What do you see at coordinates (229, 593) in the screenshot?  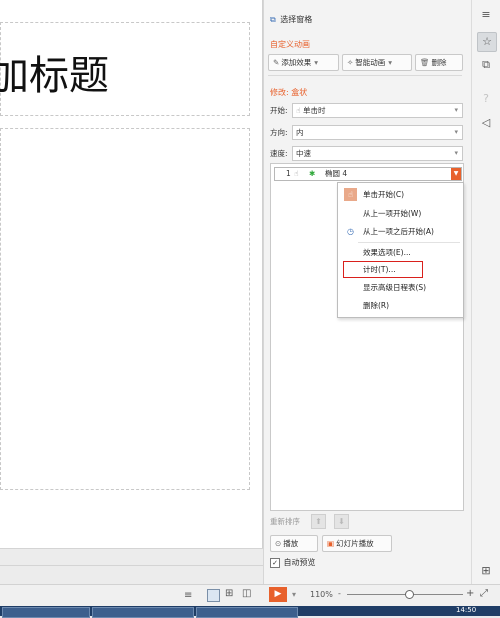 I see `slide-sorter-icon: ⊞` at bounding box center [229, 593].